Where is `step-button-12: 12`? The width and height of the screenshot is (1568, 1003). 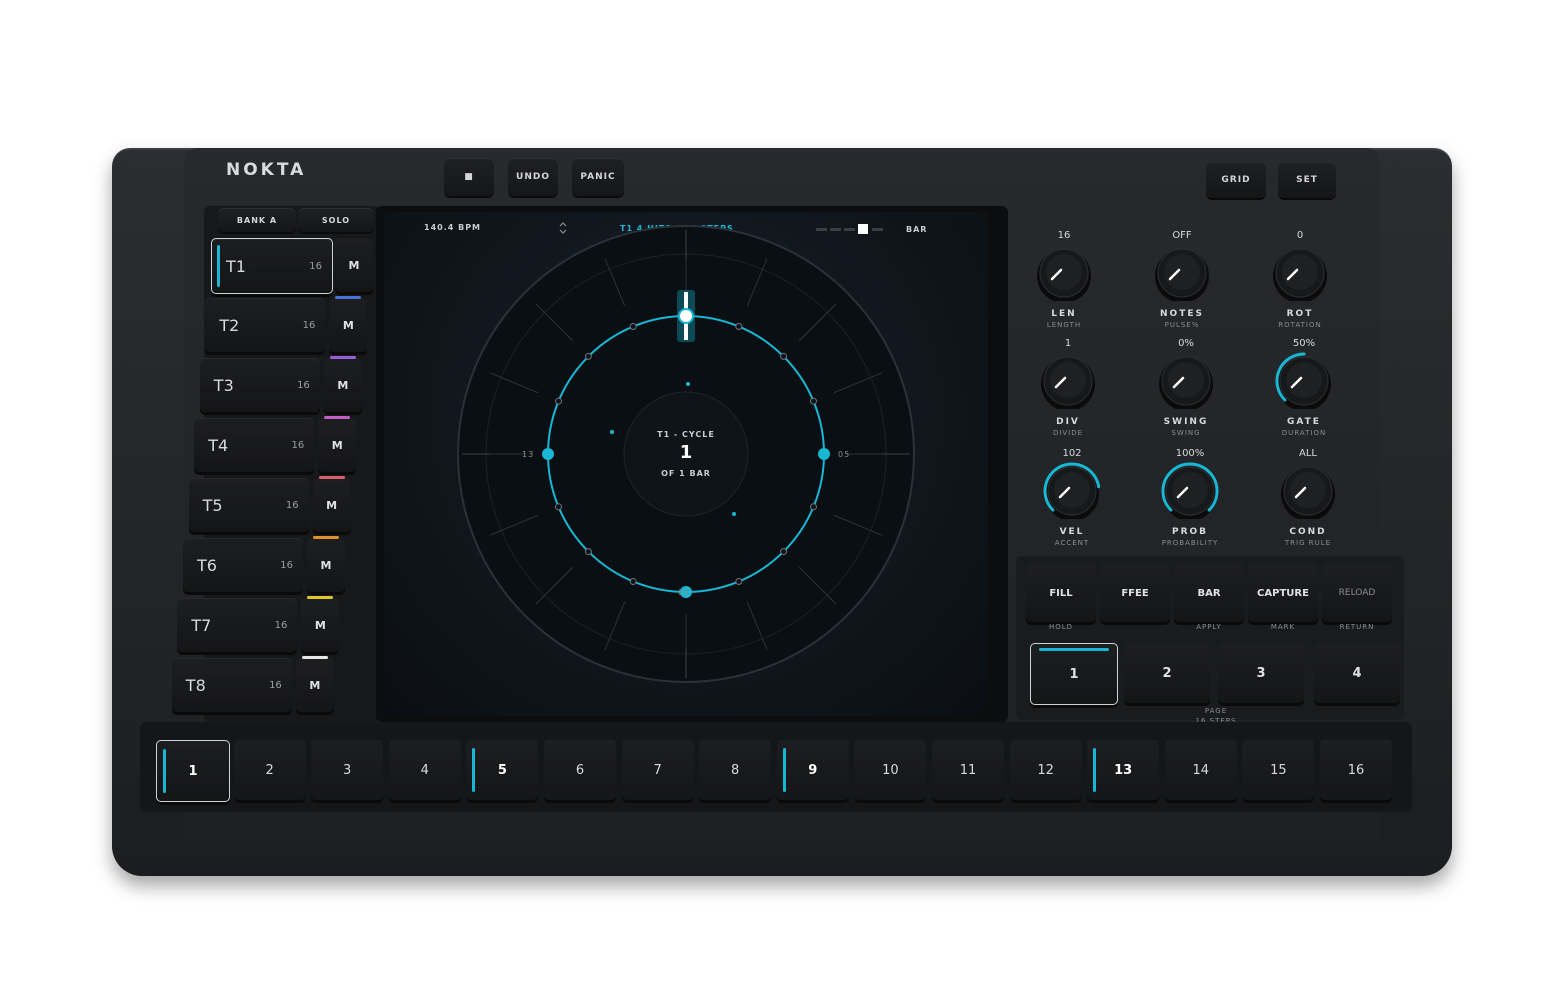 step-button-12: 12 is located at coordinates (1045, 770).